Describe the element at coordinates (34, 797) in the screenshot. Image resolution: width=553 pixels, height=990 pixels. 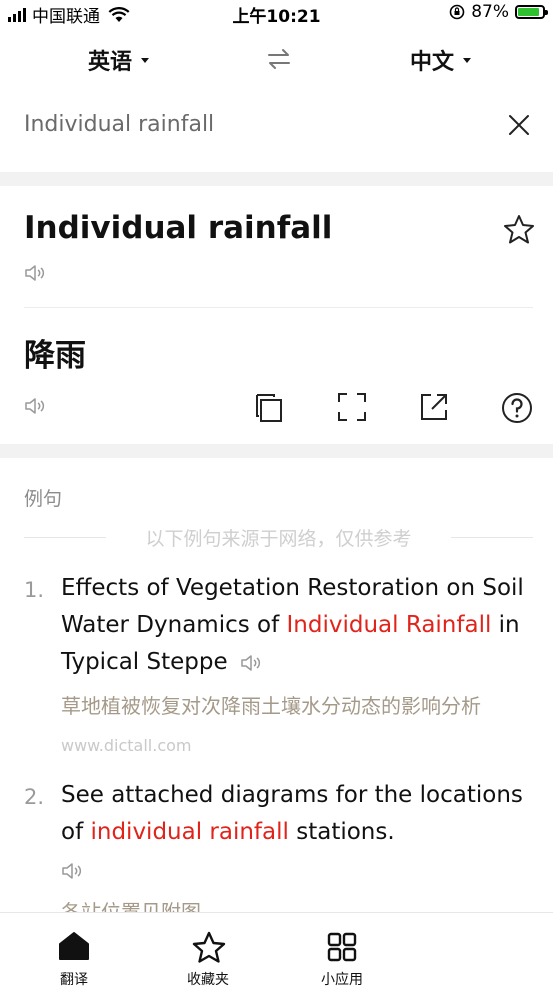
I see `example-number: 2.` at that location.